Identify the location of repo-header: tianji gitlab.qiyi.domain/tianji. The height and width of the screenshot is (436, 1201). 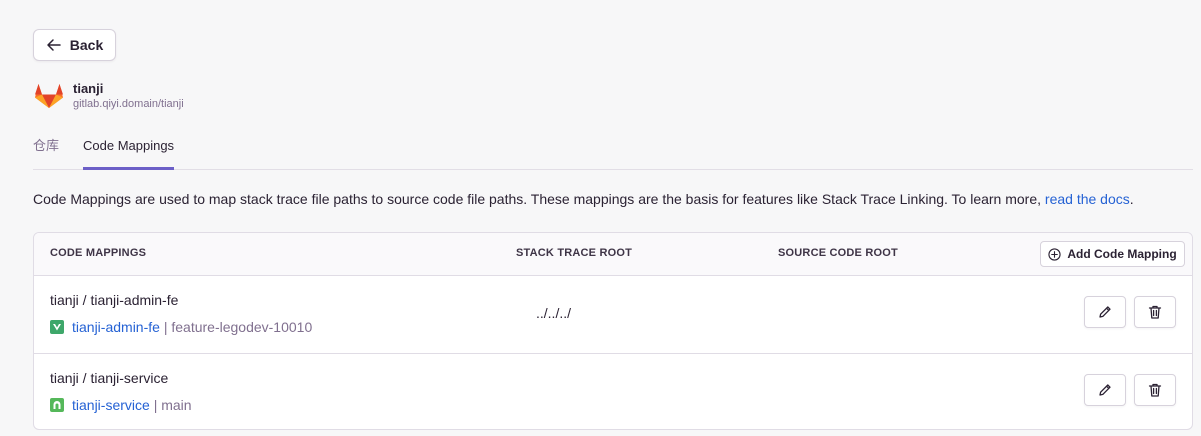
(108, 94).